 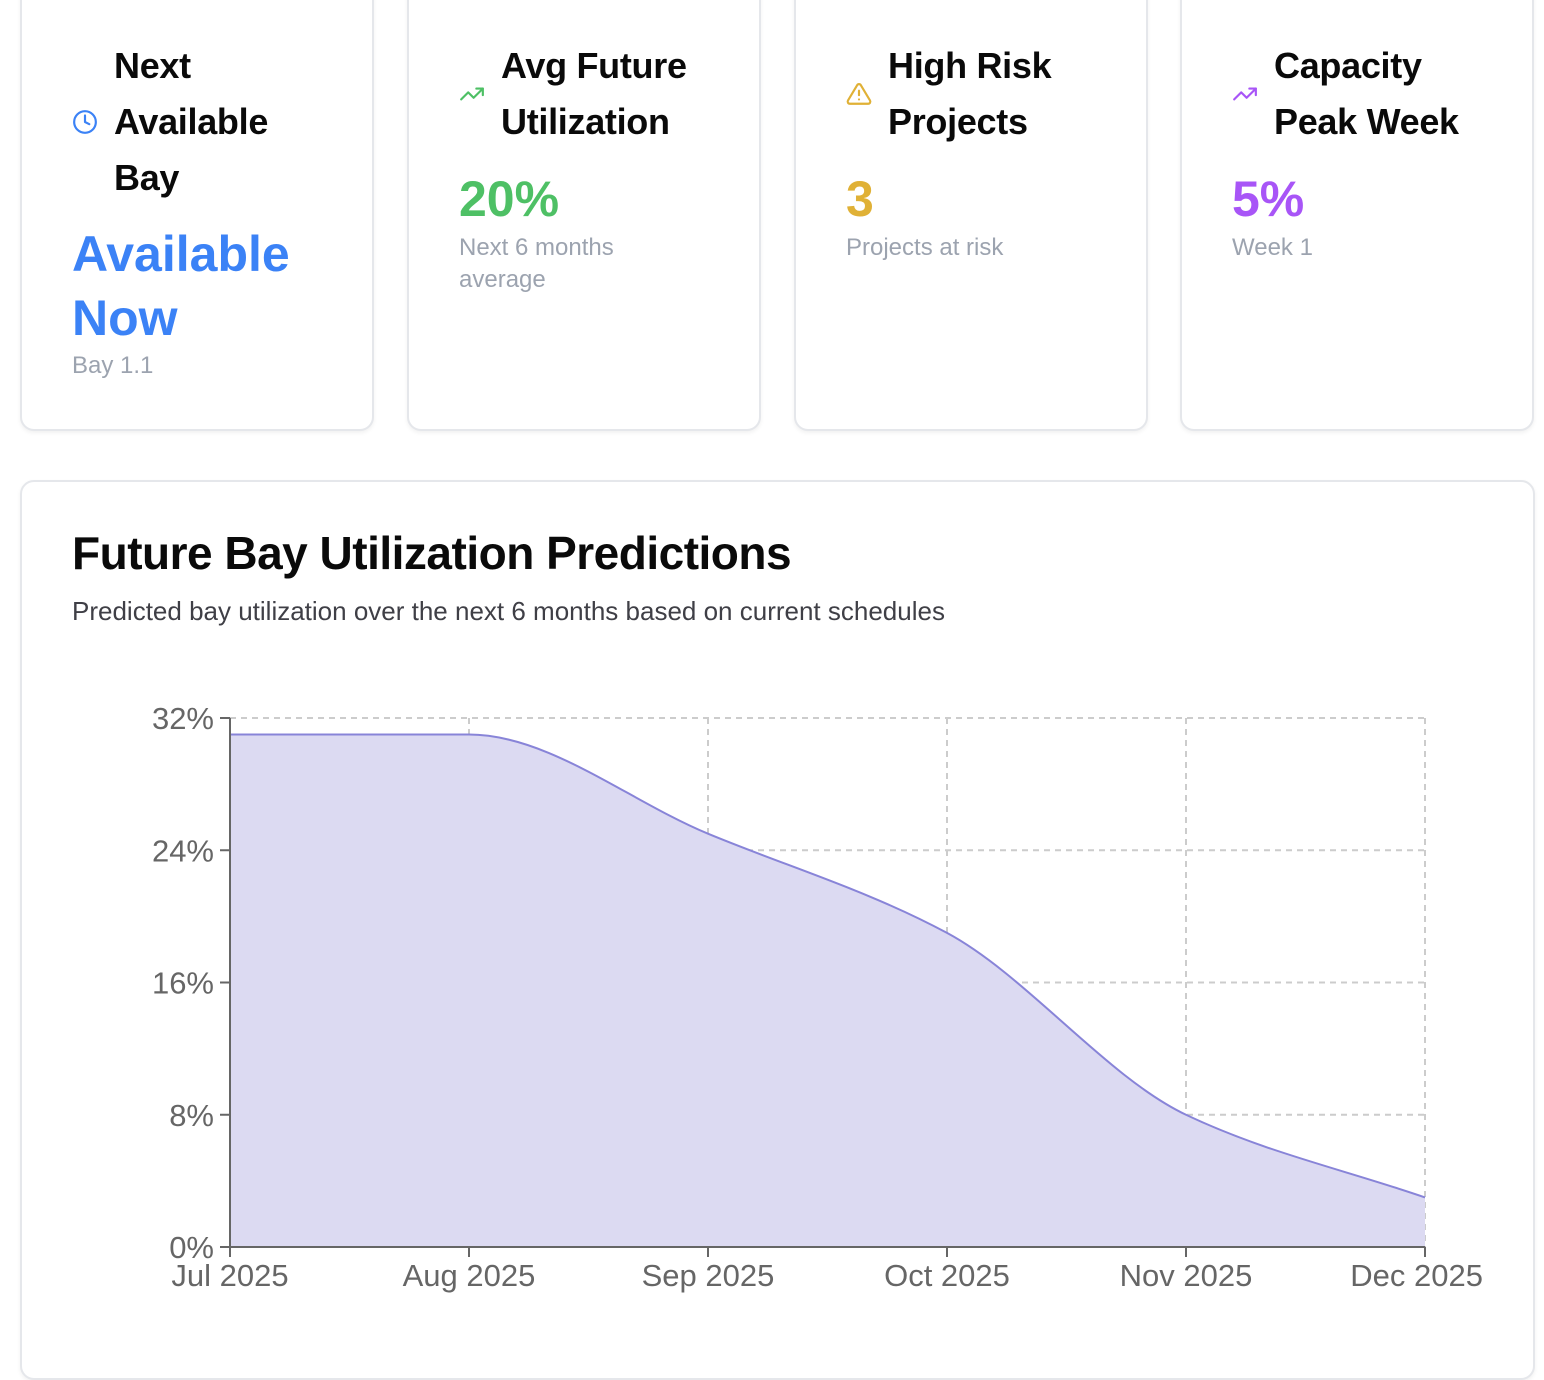 I want to click on x-tick-label: Nov 2025, so click(x=1186, y=1275).